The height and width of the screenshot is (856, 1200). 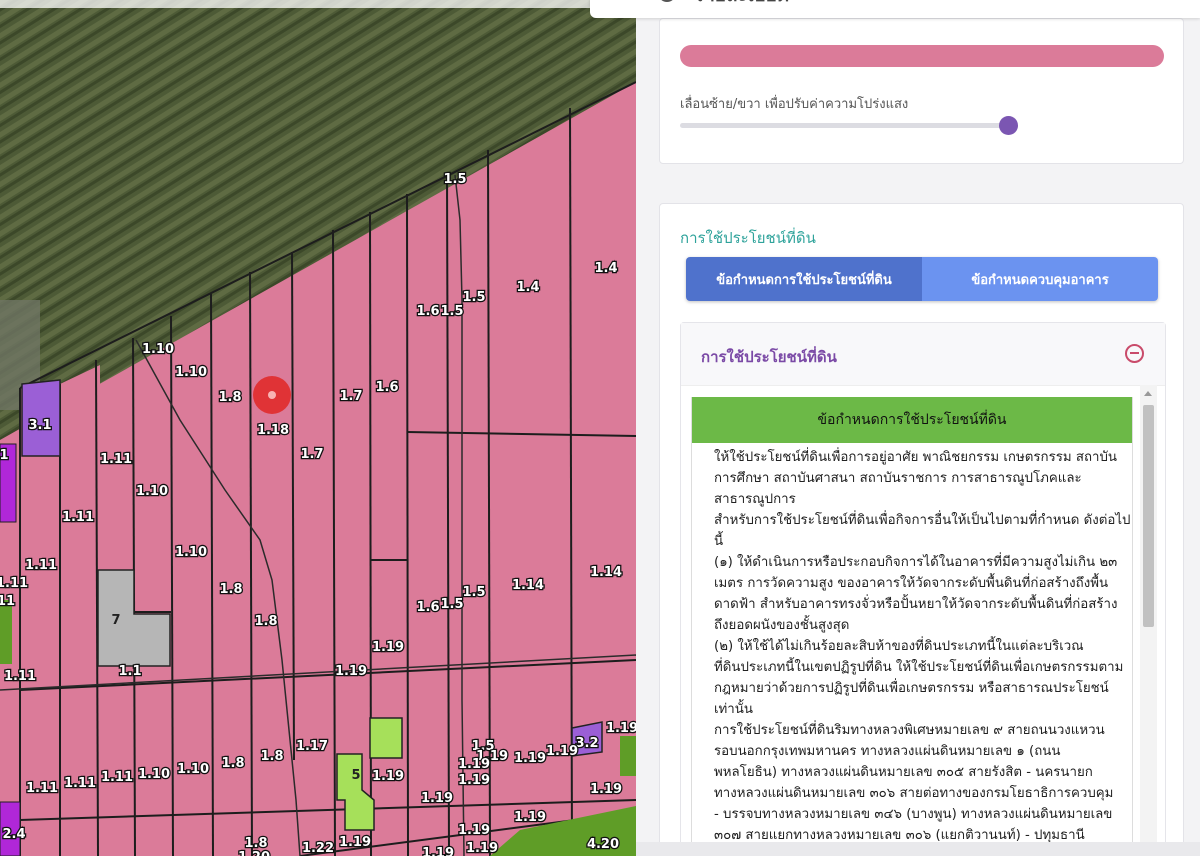 I want to click on regulation-line: เท่านั้น, so click(x=733, y=709).